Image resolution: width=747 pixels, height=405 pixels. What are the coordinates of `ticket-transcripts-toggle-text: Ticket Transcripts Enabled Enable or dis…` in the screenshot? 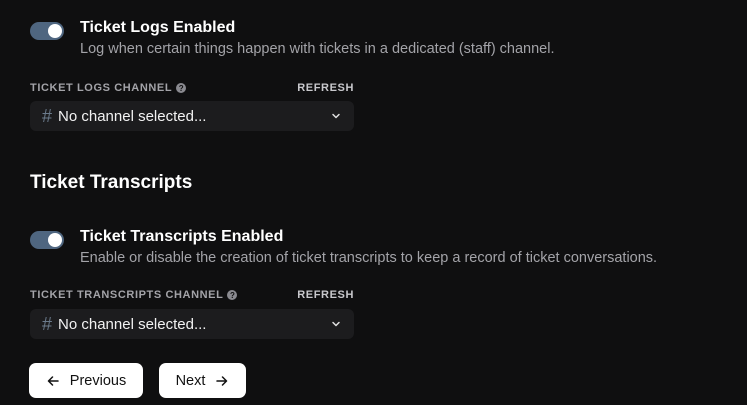 It's located at (368, 247).